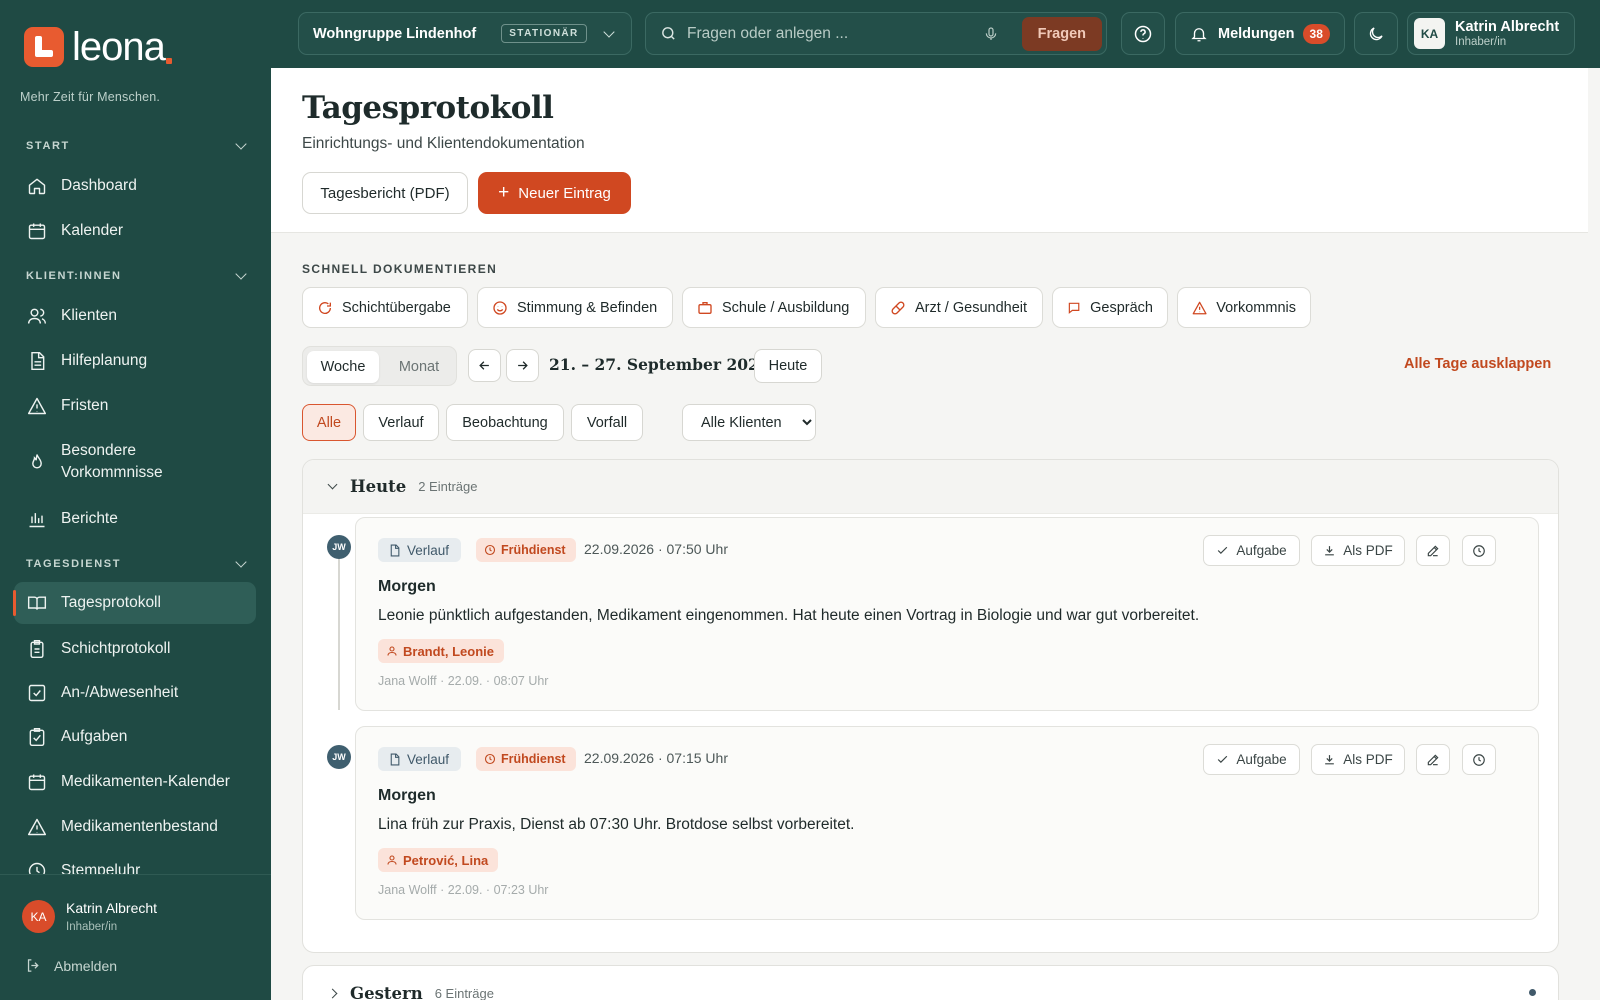 The height and width of the screenshot is (1000, 1600). Describe the element at coordinates (448, 486) in the screenshot. I see `day-entry-count: 2 Einträge` at that location.